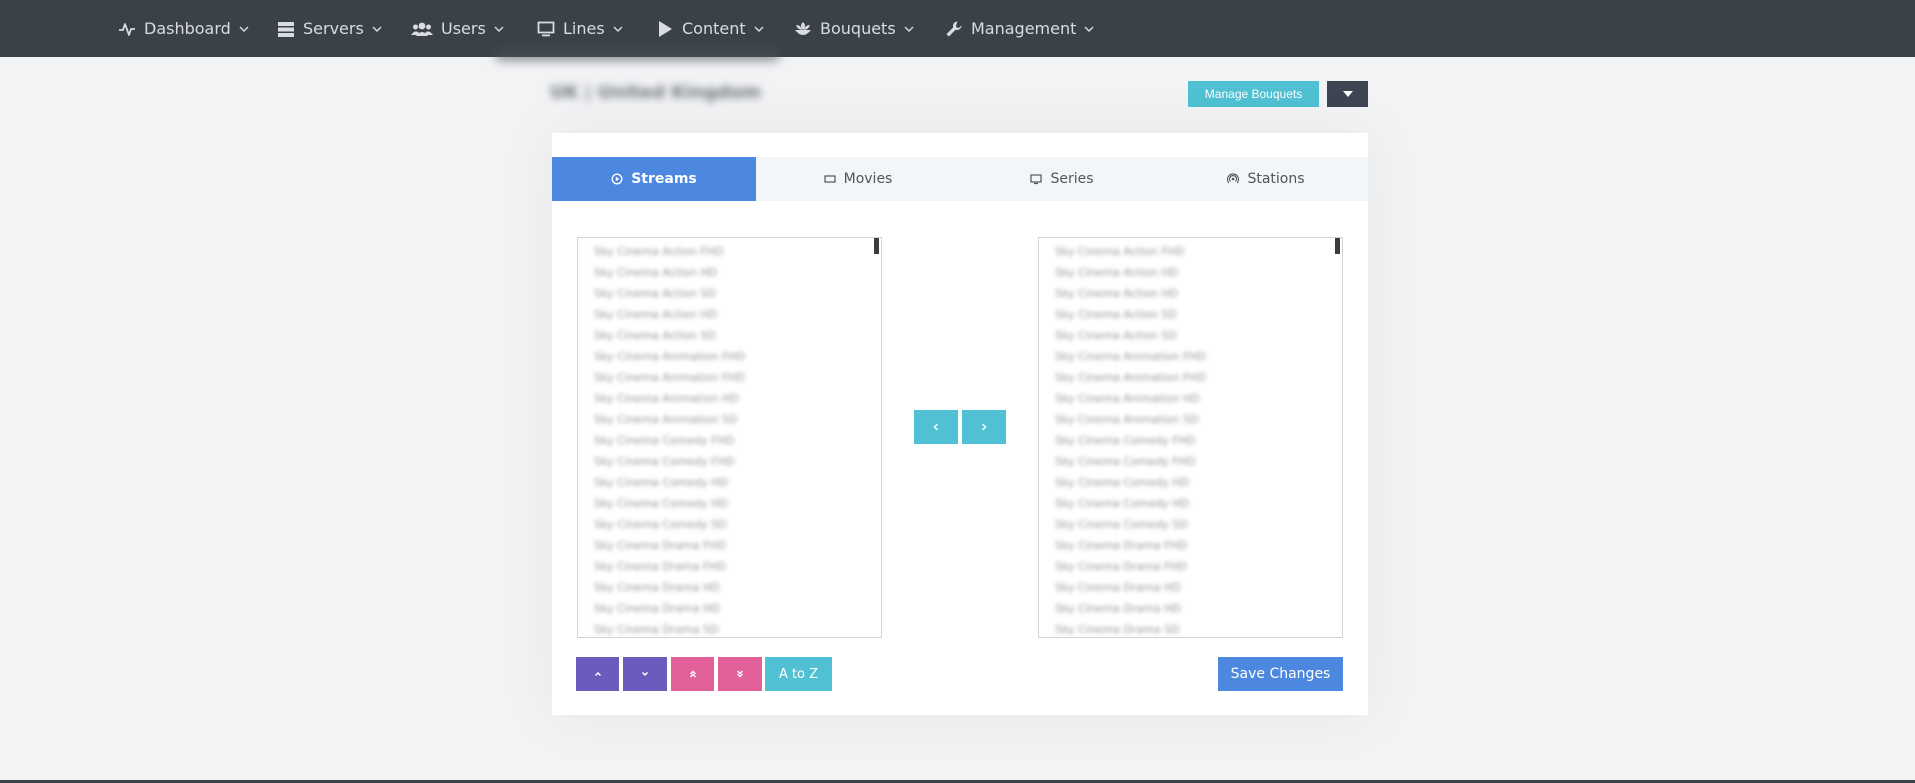  What do you see at coordinates (665, 29) in the screenshot?
I see `play-icon` at bounding box center [665, 29].